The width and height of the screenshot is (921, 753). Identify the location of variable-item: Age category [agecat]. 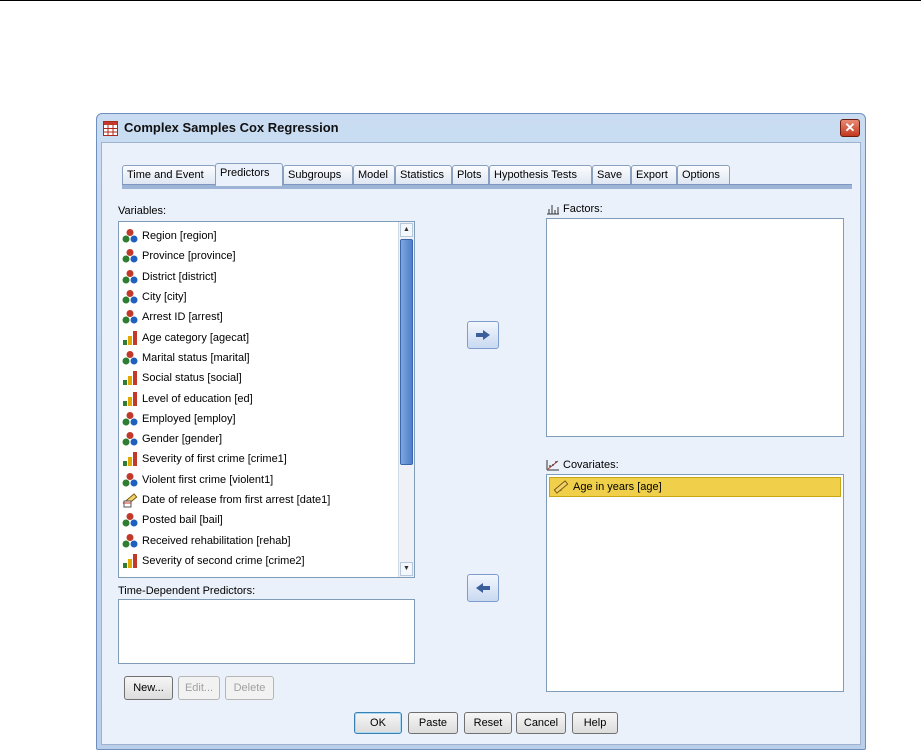
(259, 337).